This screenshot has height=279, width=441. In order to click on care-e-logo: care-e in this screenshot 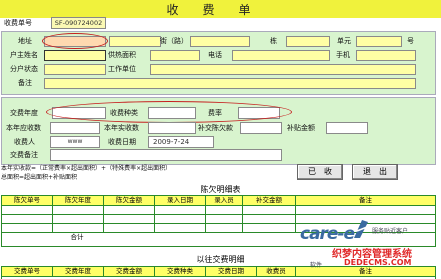, I will do `click(327, 234)`.